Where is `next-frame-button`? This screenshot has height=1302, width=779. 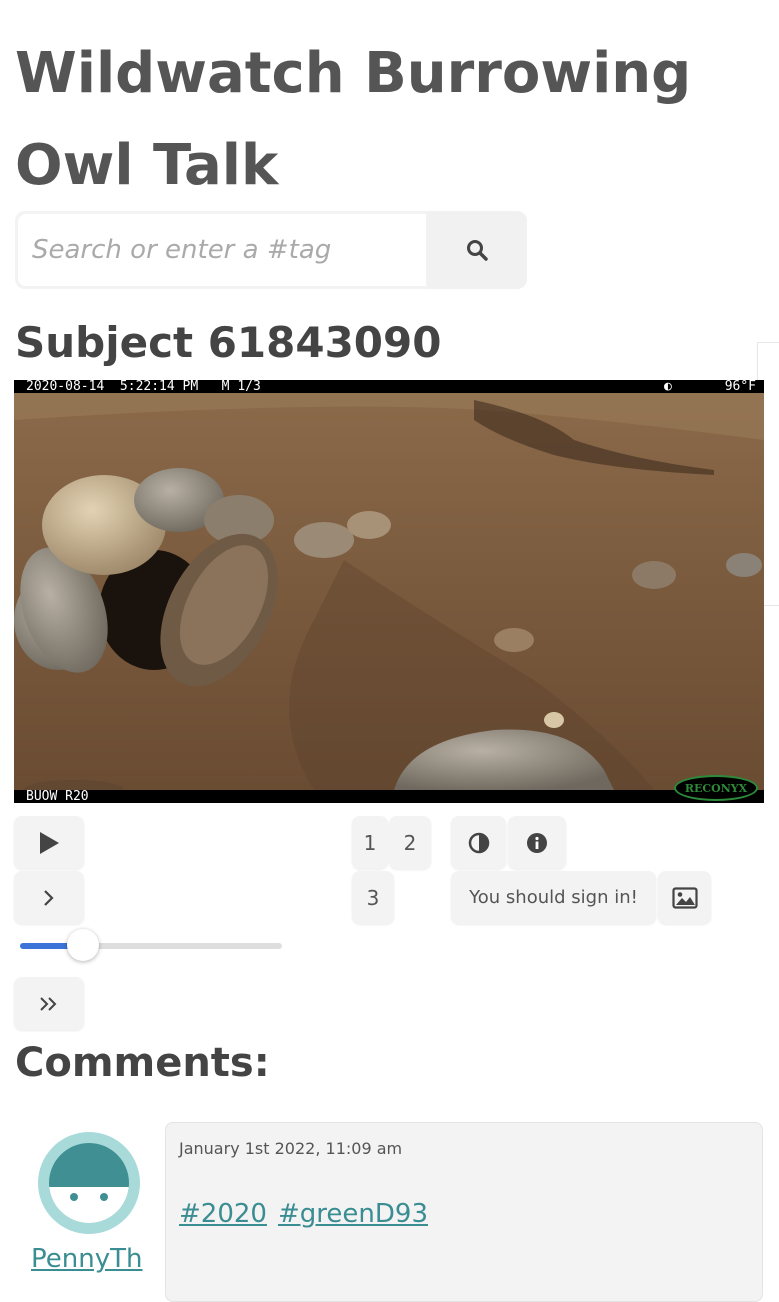
next-frame-button is located at coordinates (49, 897).